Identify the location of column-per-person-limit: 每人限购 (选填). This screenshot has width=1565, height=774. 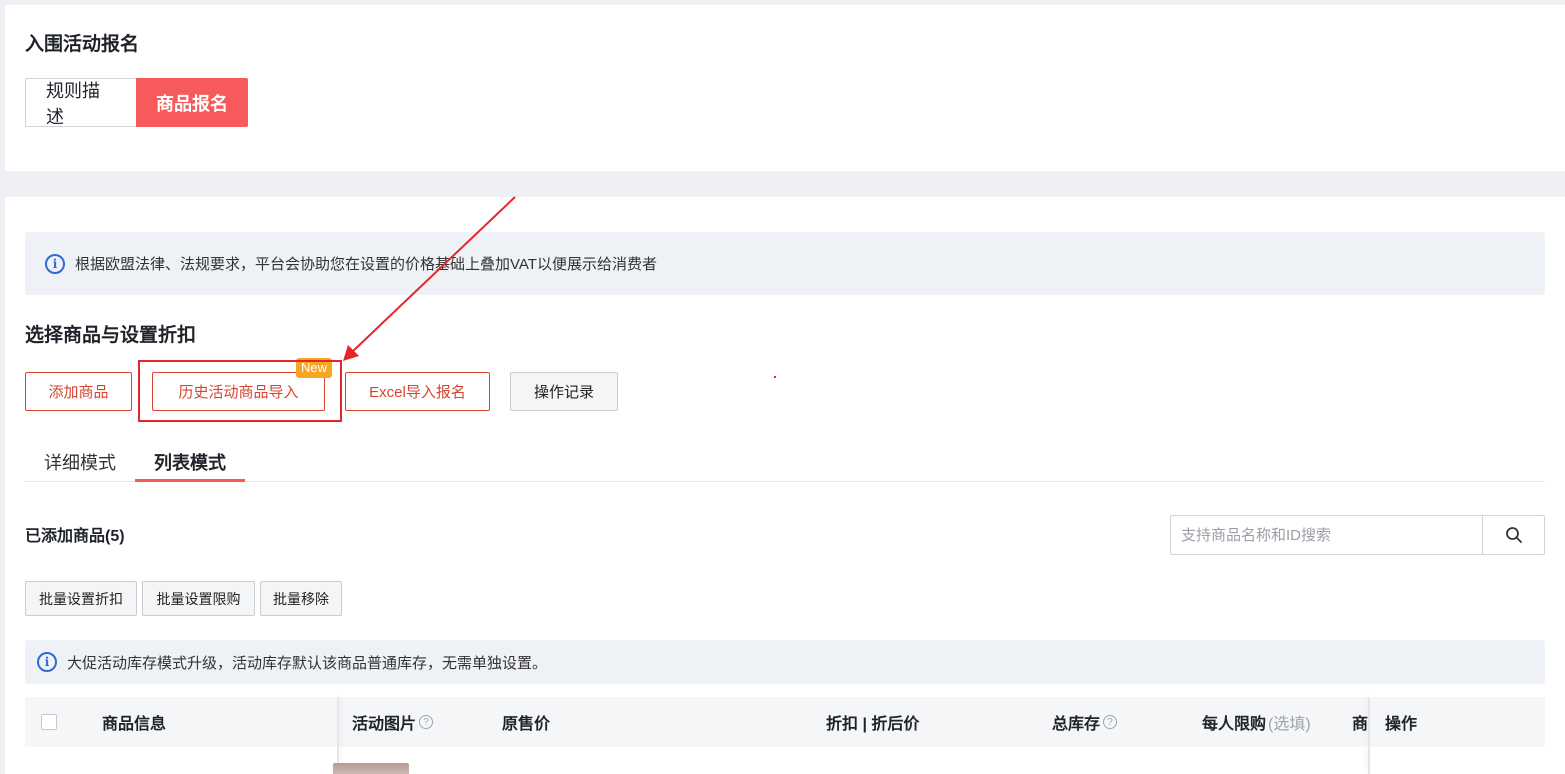
(1256, 722).